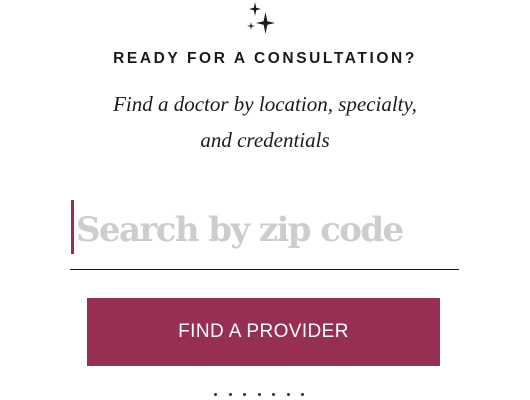  Describe the element at coordinates (72, 227) in the screenshot. I see `text-cursor` at that location.